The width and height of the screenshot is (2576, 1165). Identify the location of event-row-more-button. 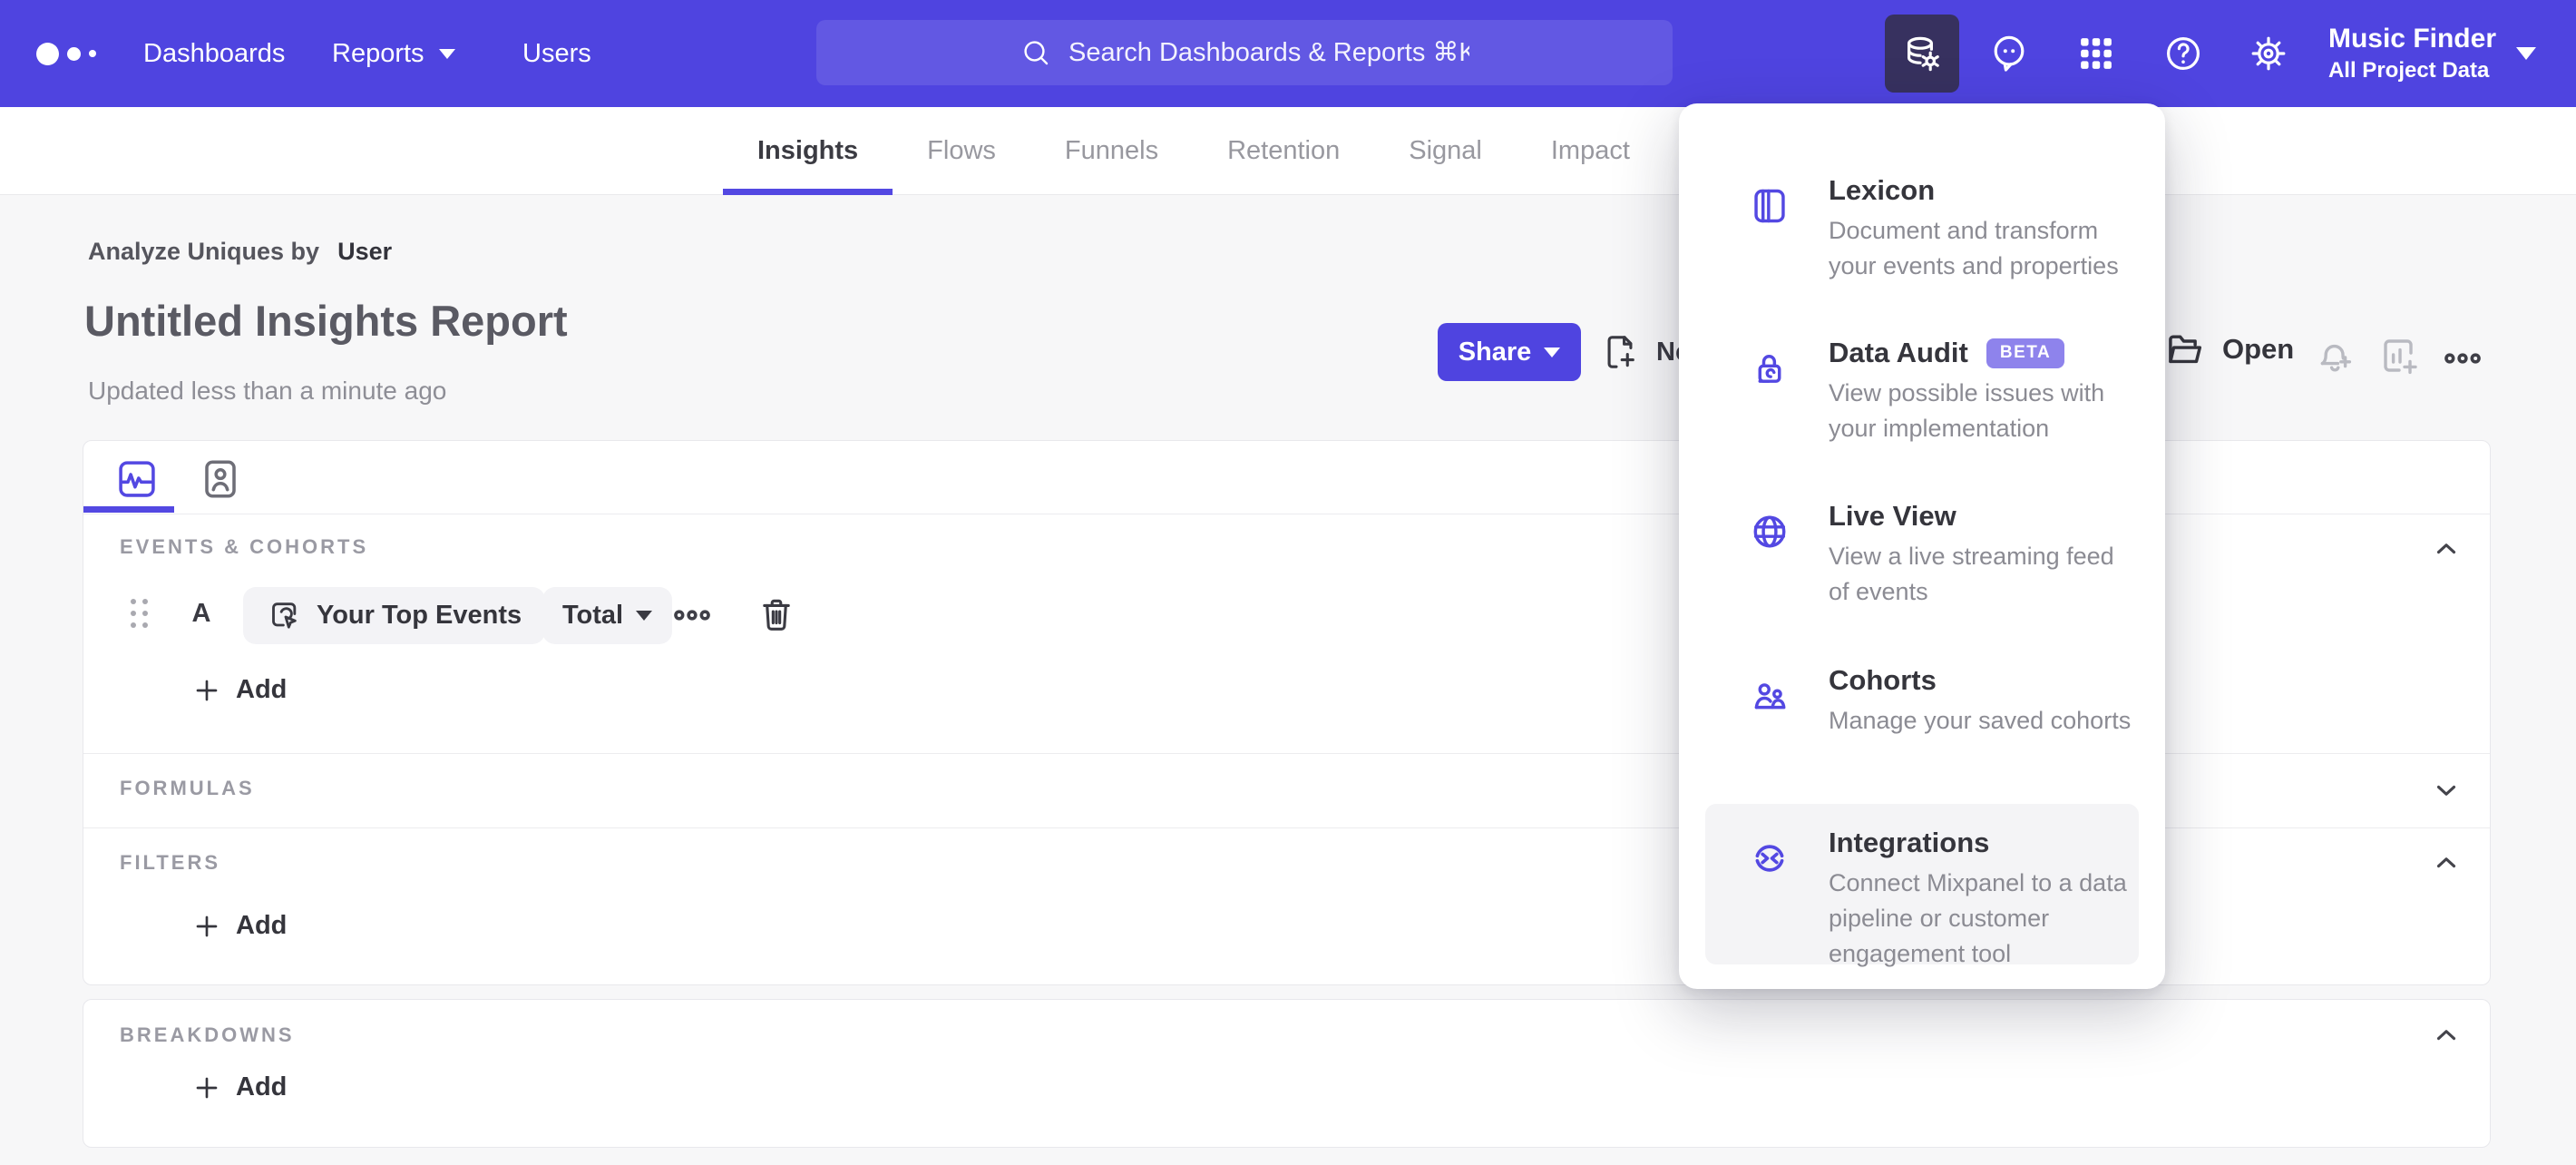
(692, 615).